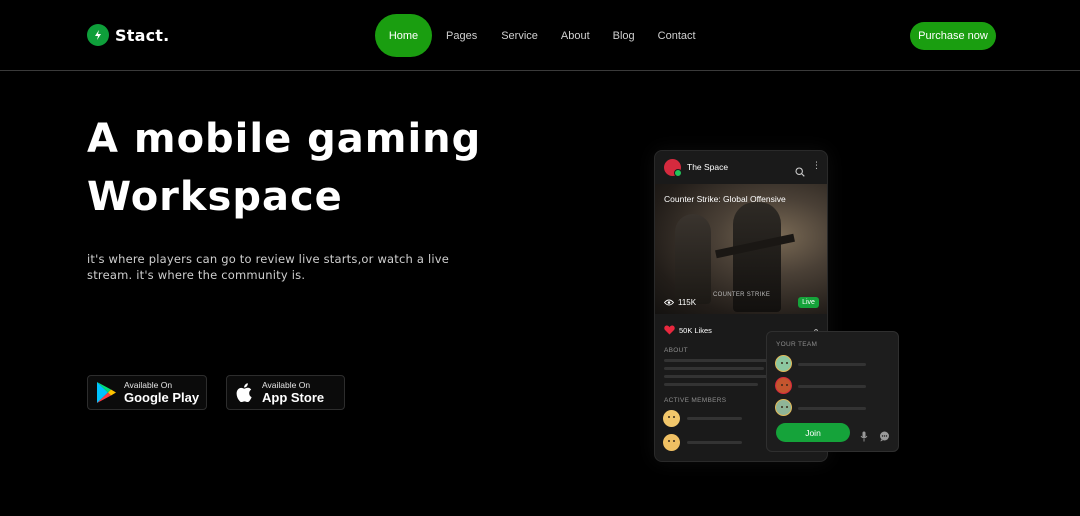 This screenshot has width=1080, height=516. I want to click on app-store-button: Available On App Store, so click(285, 392).